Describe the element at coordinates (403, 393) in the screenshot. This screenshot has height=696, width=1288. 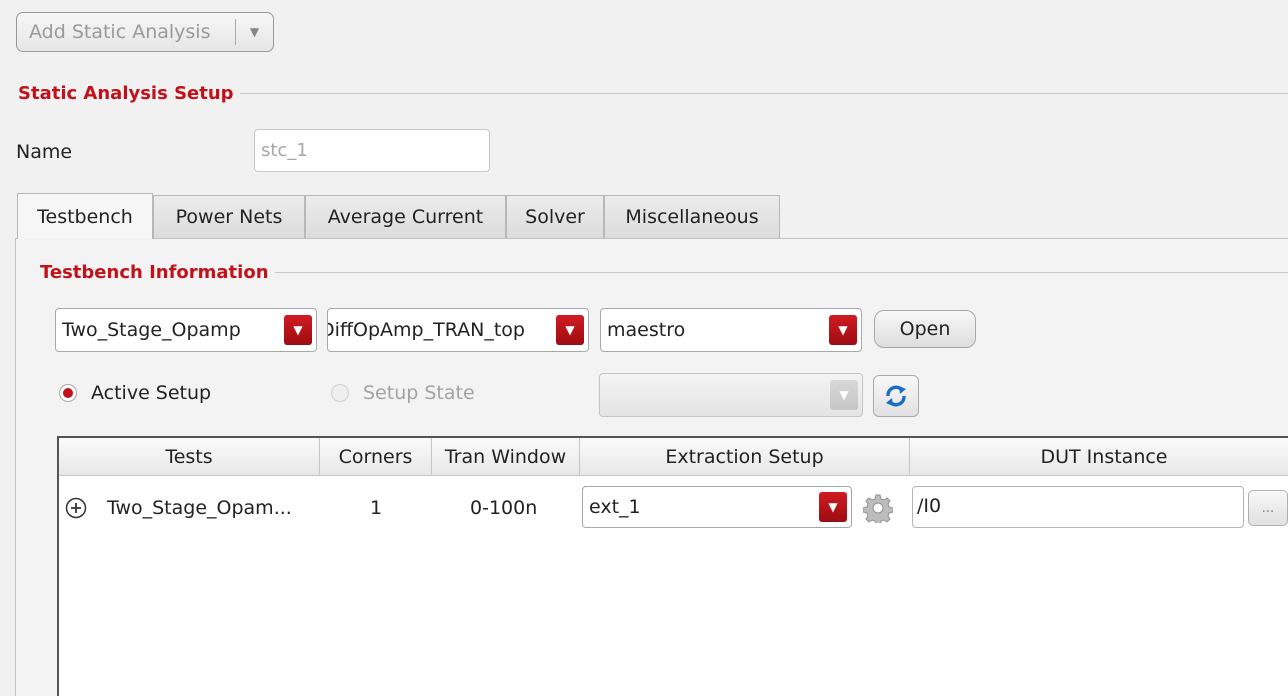
I see `setup-state-radio: Setup State` at that location.